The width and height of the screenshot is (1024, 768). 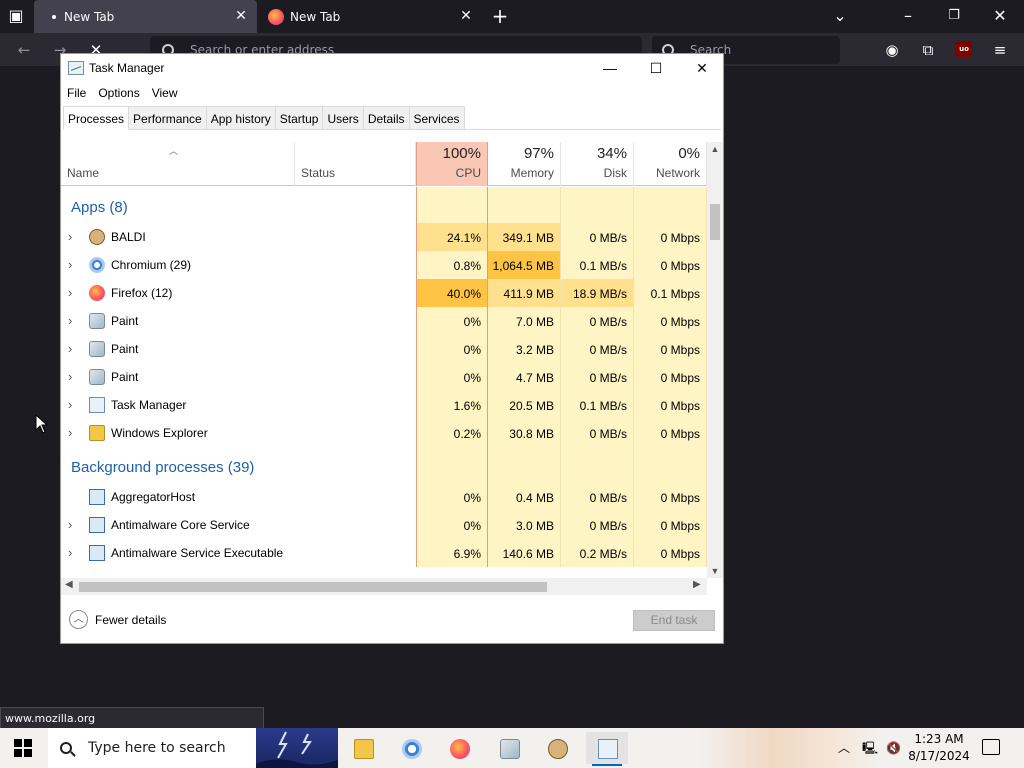 What do you see at coordinates (118, 93) in the screenshot?
I see `menu-options: Options` at bounding box center [118, 93].